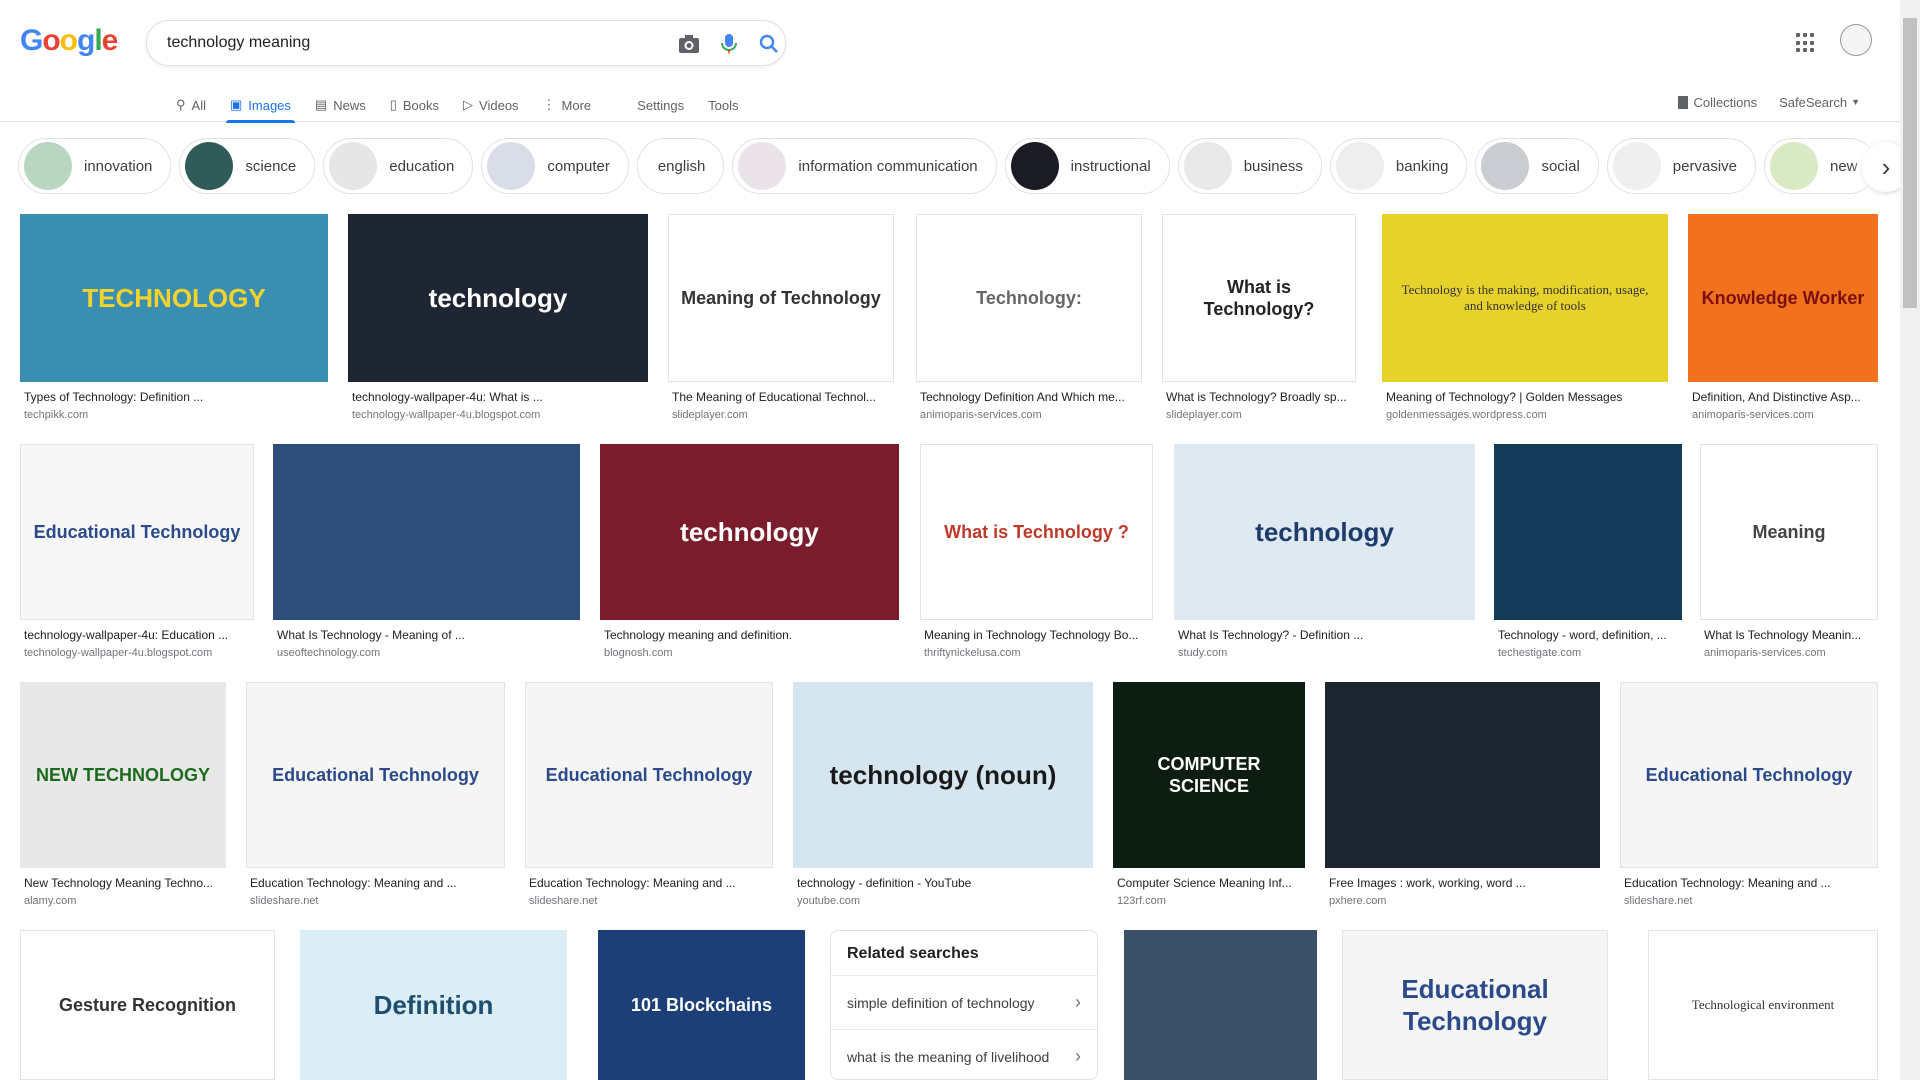 Image resolution: width=1920 pixels, height=1080 pixels. Describe the element at coordinates (1036, 653) in the screenshot. I see `image-source: thriftynickelusa.com` at that location.